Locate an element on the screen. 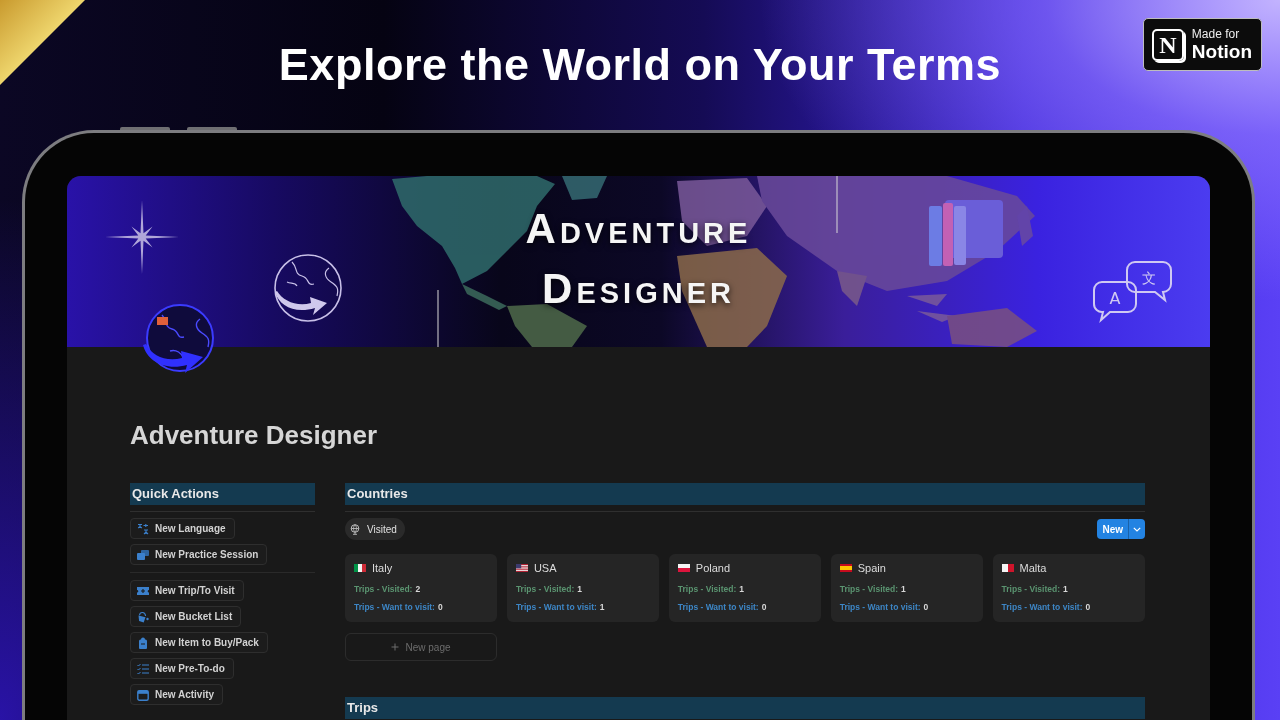 Image resolution: width=1280 pixels, height=720 pixels. calendar-icon is located at coordinates (143, 694).